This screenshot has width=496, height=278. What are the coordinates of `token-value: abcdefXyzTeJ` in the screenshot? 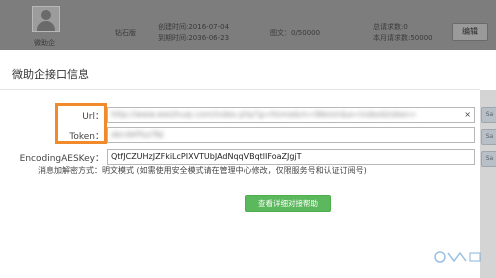 It's located at (137, 134).